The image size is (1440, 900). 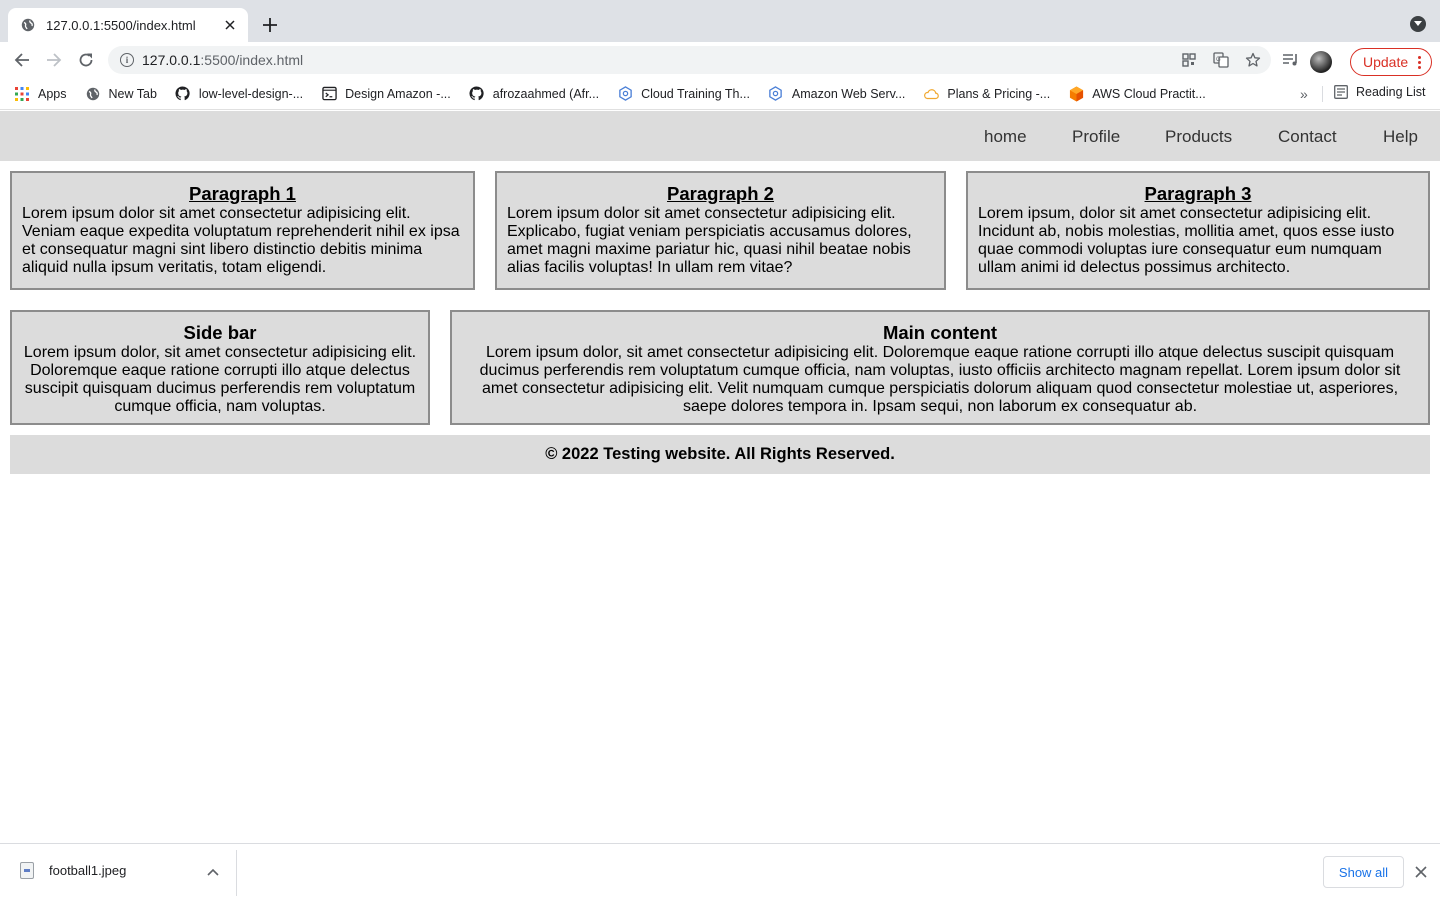 I want to click on nav-link-contact: Contact, so click(x=1307, y=137).